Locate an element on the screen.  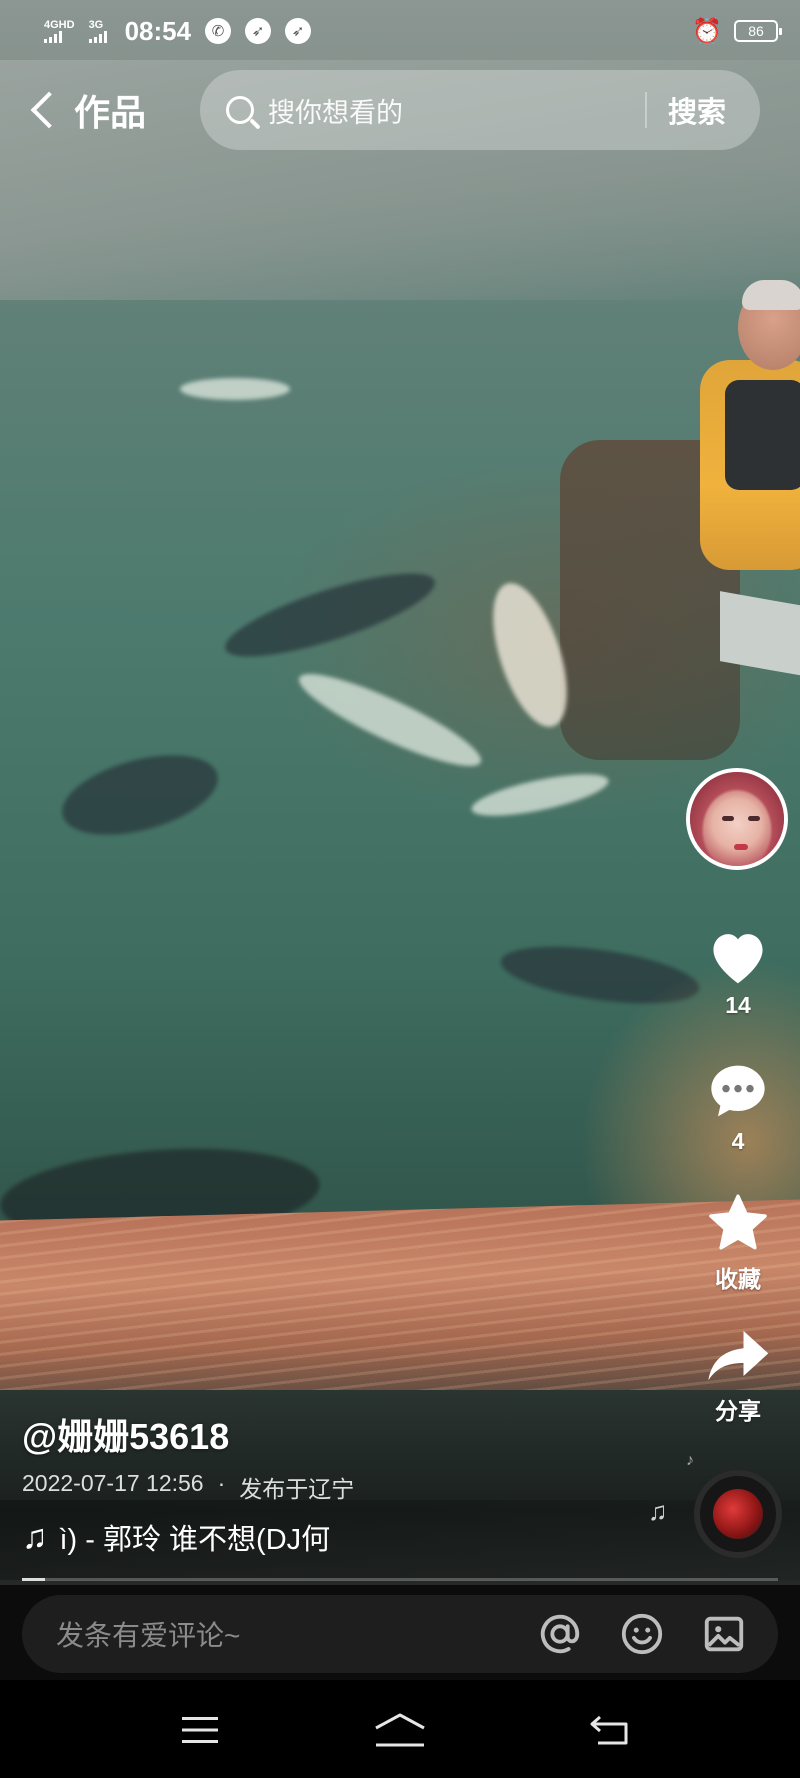
video-progress is located at coordinates (400, 1579).